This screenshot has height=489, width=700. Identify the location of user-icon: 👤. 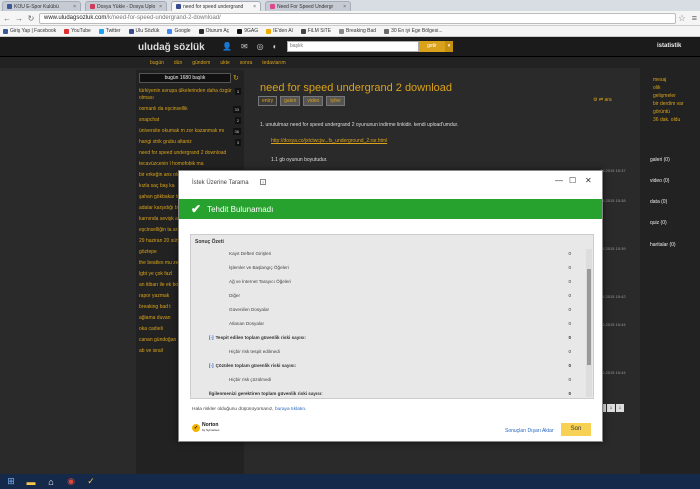
(227, 46).